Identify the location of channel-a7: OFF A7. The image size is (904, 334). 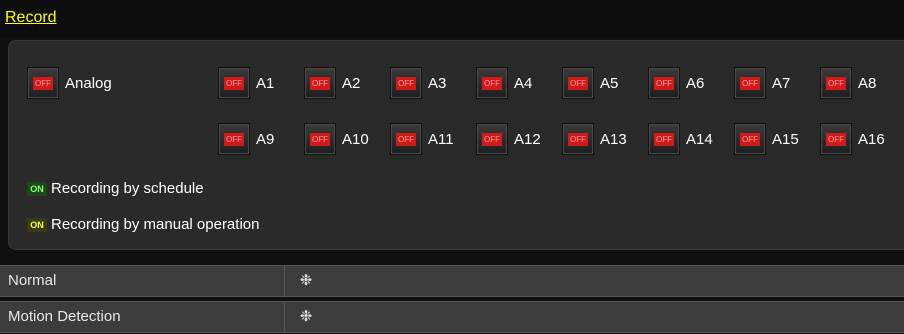
(762, 83).